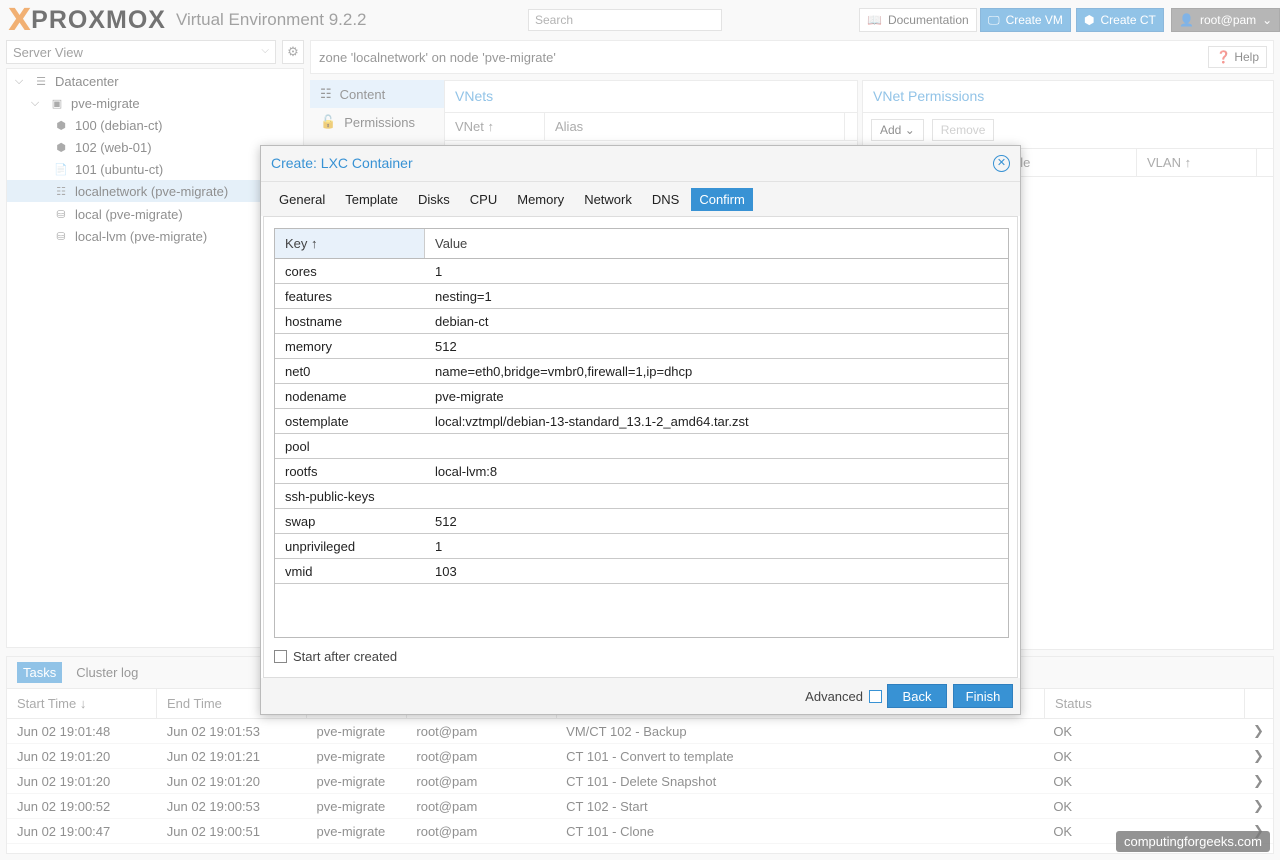 The height and width of the screenshot is (860, 1280). I want to click on tab-dns: DNS, so click(665, 199).